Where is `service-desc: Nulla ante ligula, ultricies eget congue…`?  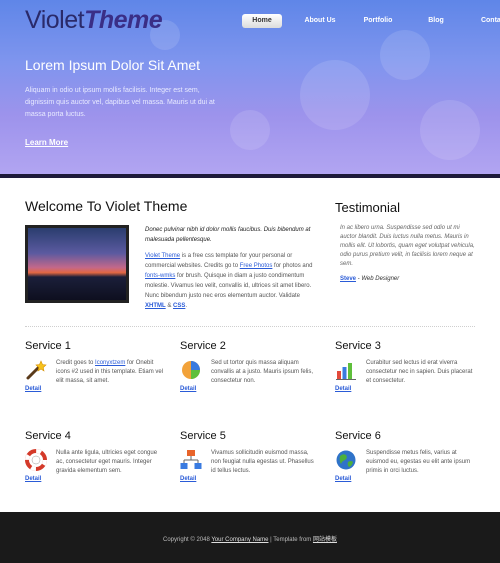 service-desc: Nulla ante ligula, ultricies eget congue… is located at coordinates (107, 462).